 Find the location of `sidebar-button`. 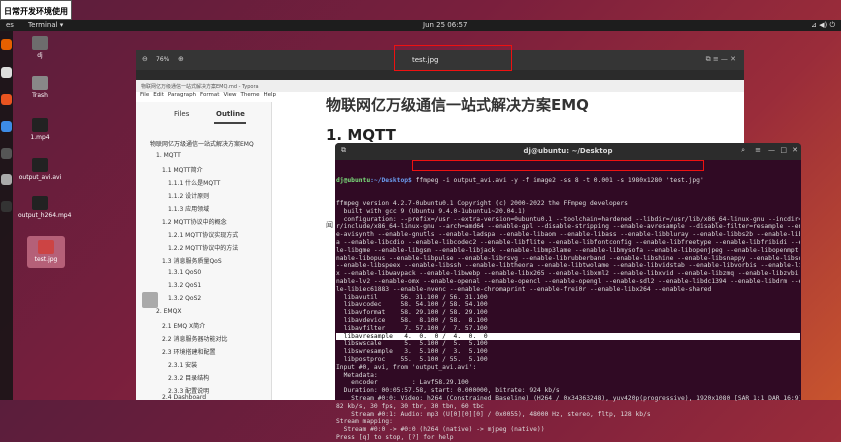

sidebar-button is located at coordinates (150, 300).